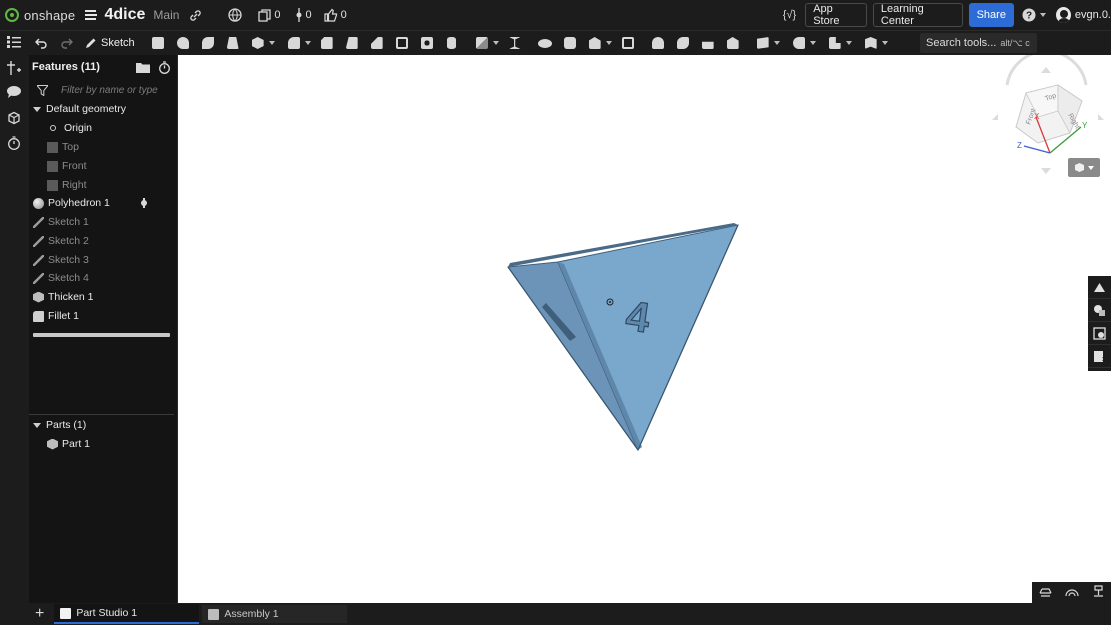  What do you see at coordinates (183, 43) in the screenshot?
I see `revolve-tool-icon` at bounding box center [183, 43].